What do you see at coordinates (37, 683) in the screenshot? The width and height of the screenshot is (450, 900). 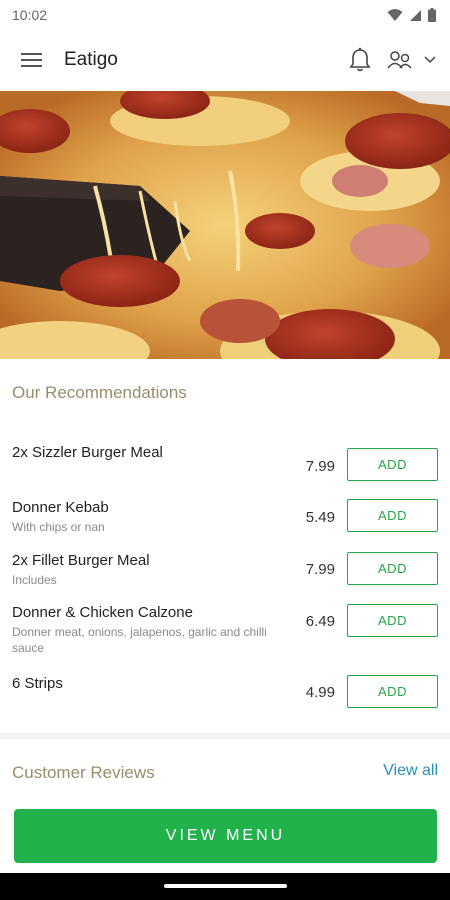 I see `item-name: 6 Strips` at bounding box center [37, 683].